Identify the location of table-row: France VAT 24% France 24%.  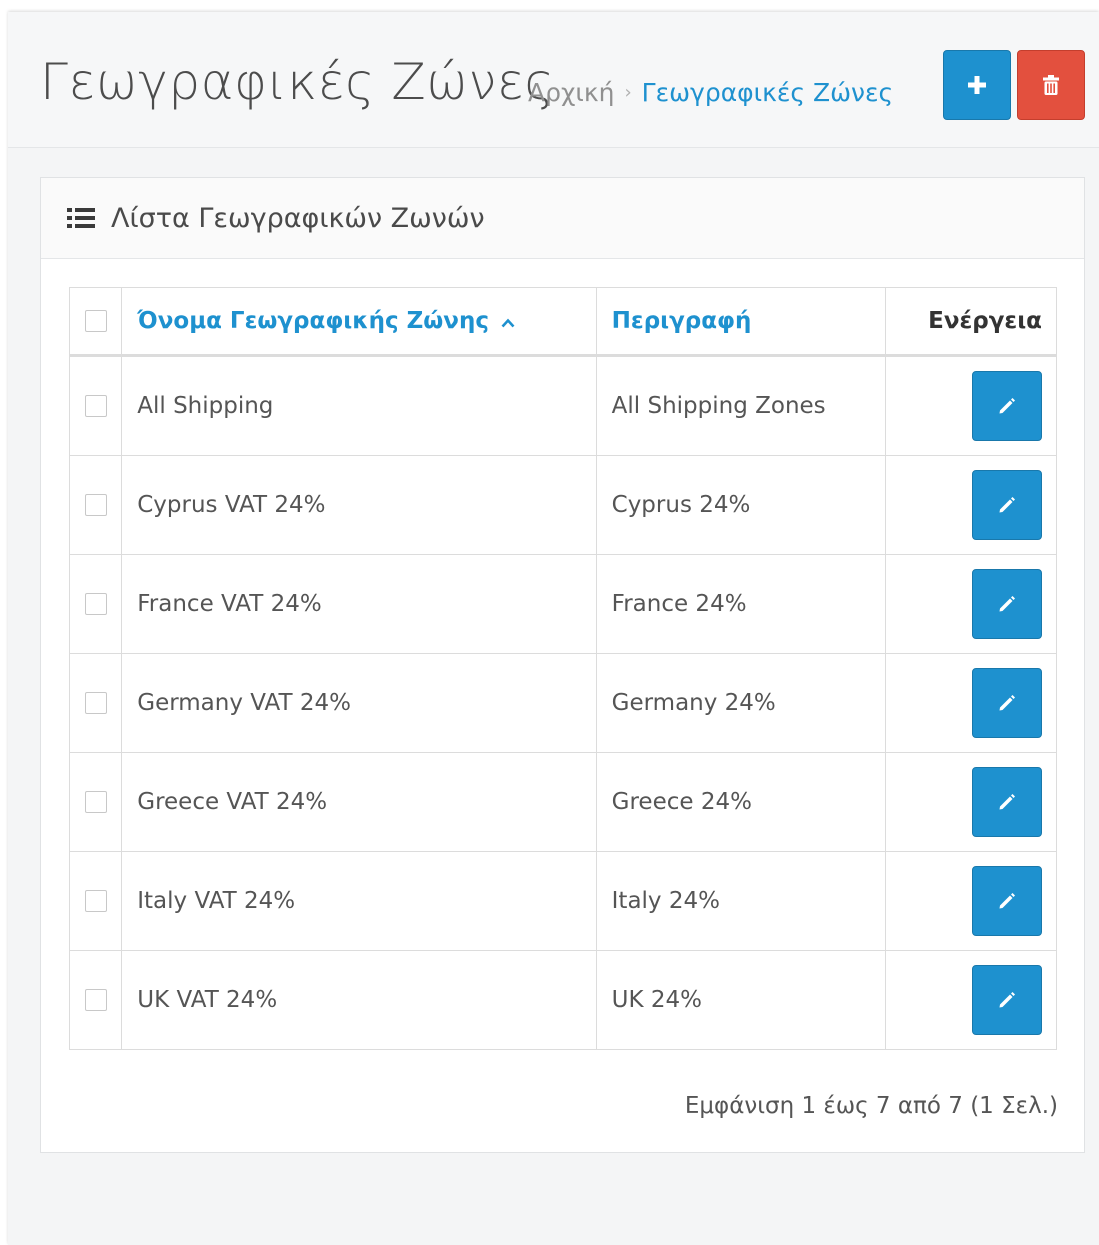
(562, 604).